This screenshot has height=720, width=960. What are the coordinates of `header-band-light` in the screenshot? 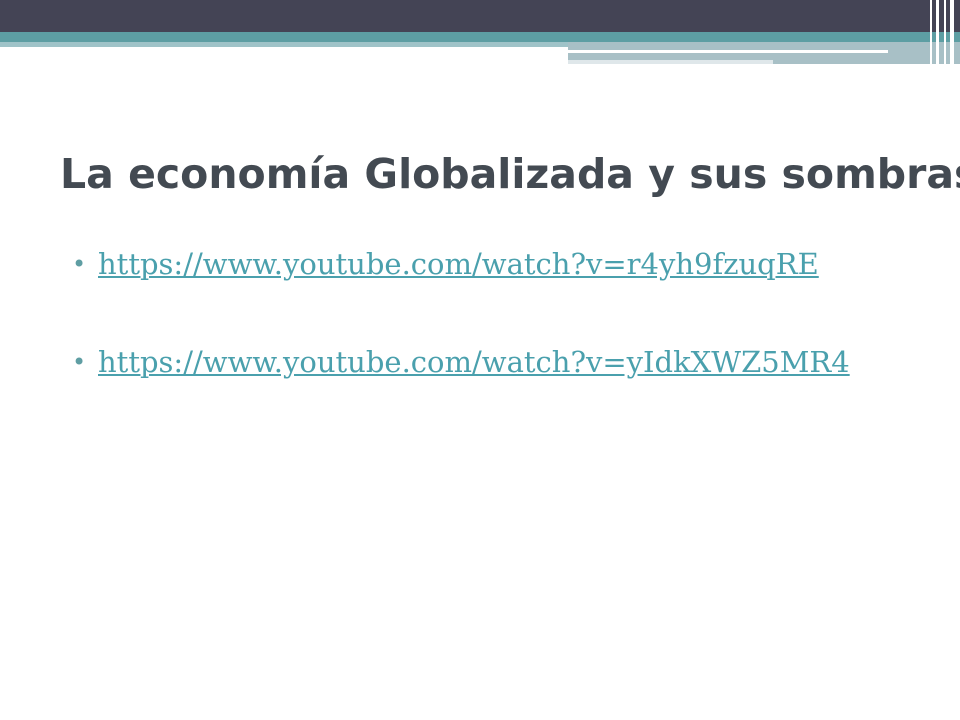 It's located at (284, 44).